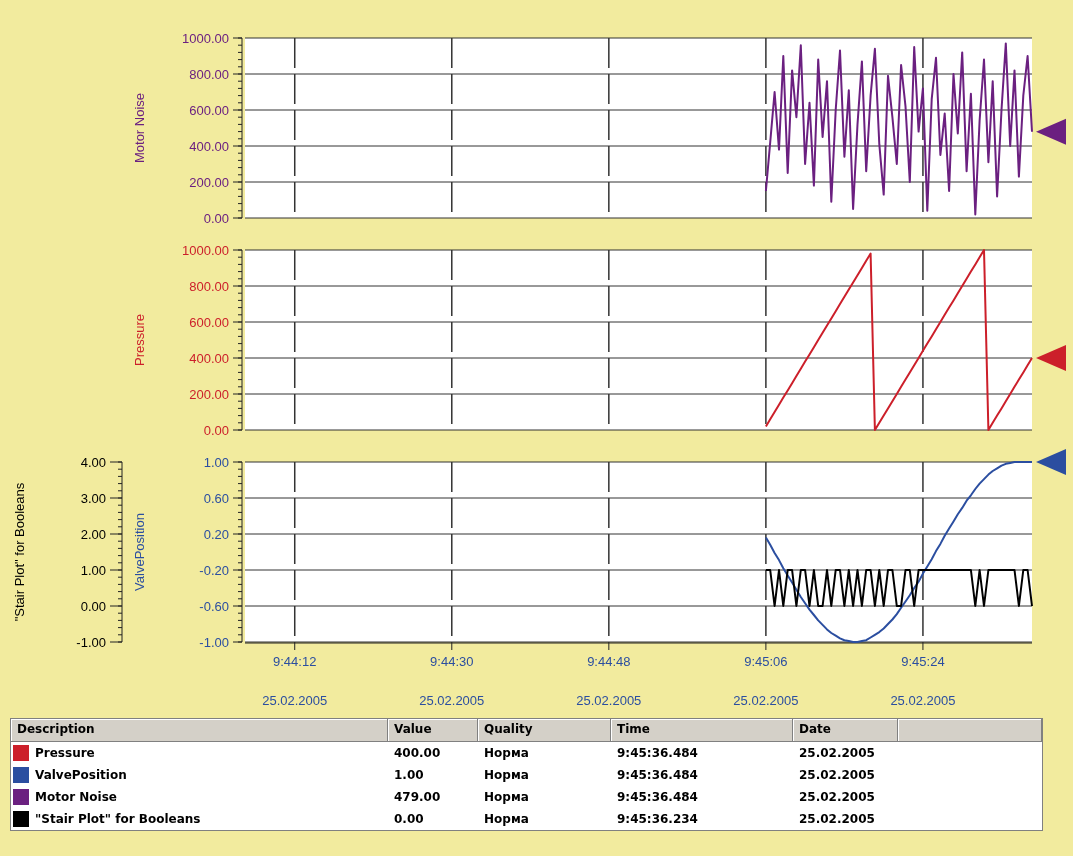  What do you see at coordinates (702, 730) in the screenshot?
I see `column-header: Time` at bounding box center [702, 730].